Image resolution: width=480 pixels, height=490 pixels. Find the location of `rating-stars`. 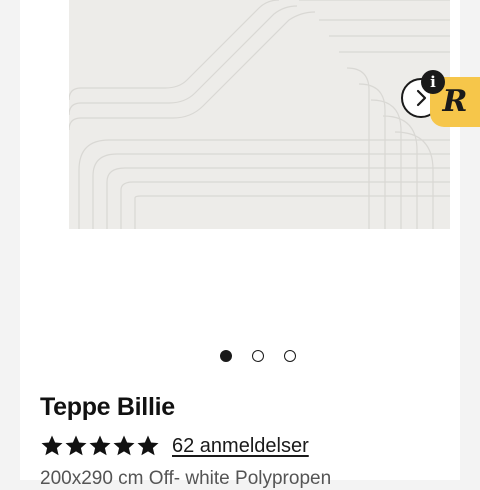

rating-stars is located at coordinates (100, 446).